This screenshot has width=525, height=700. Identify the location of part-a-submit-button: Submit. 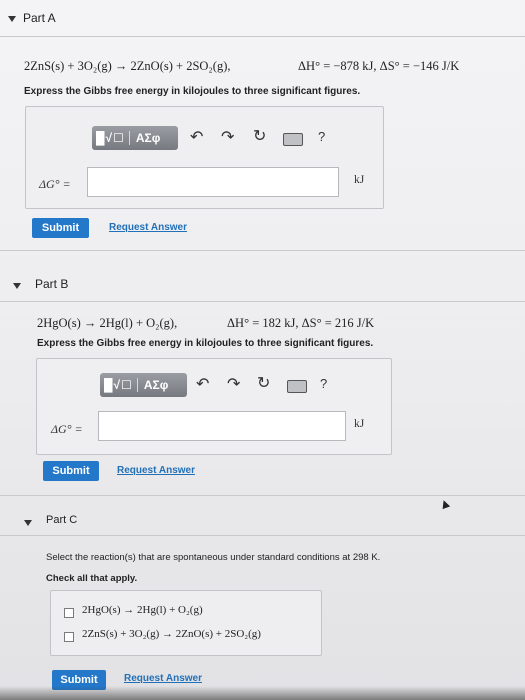
(60, 228).